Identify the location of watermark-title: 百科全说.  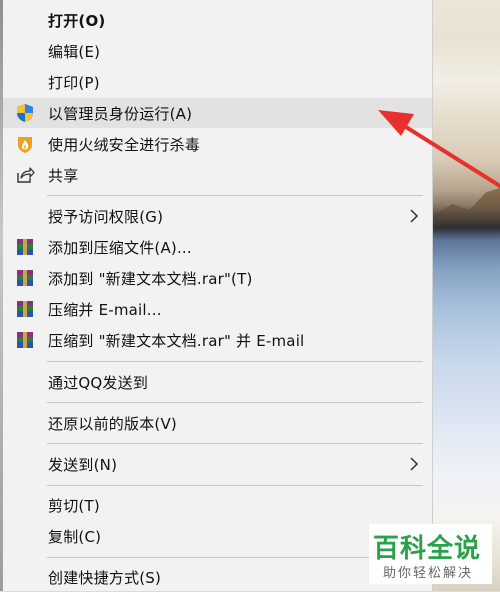
(427, 549).